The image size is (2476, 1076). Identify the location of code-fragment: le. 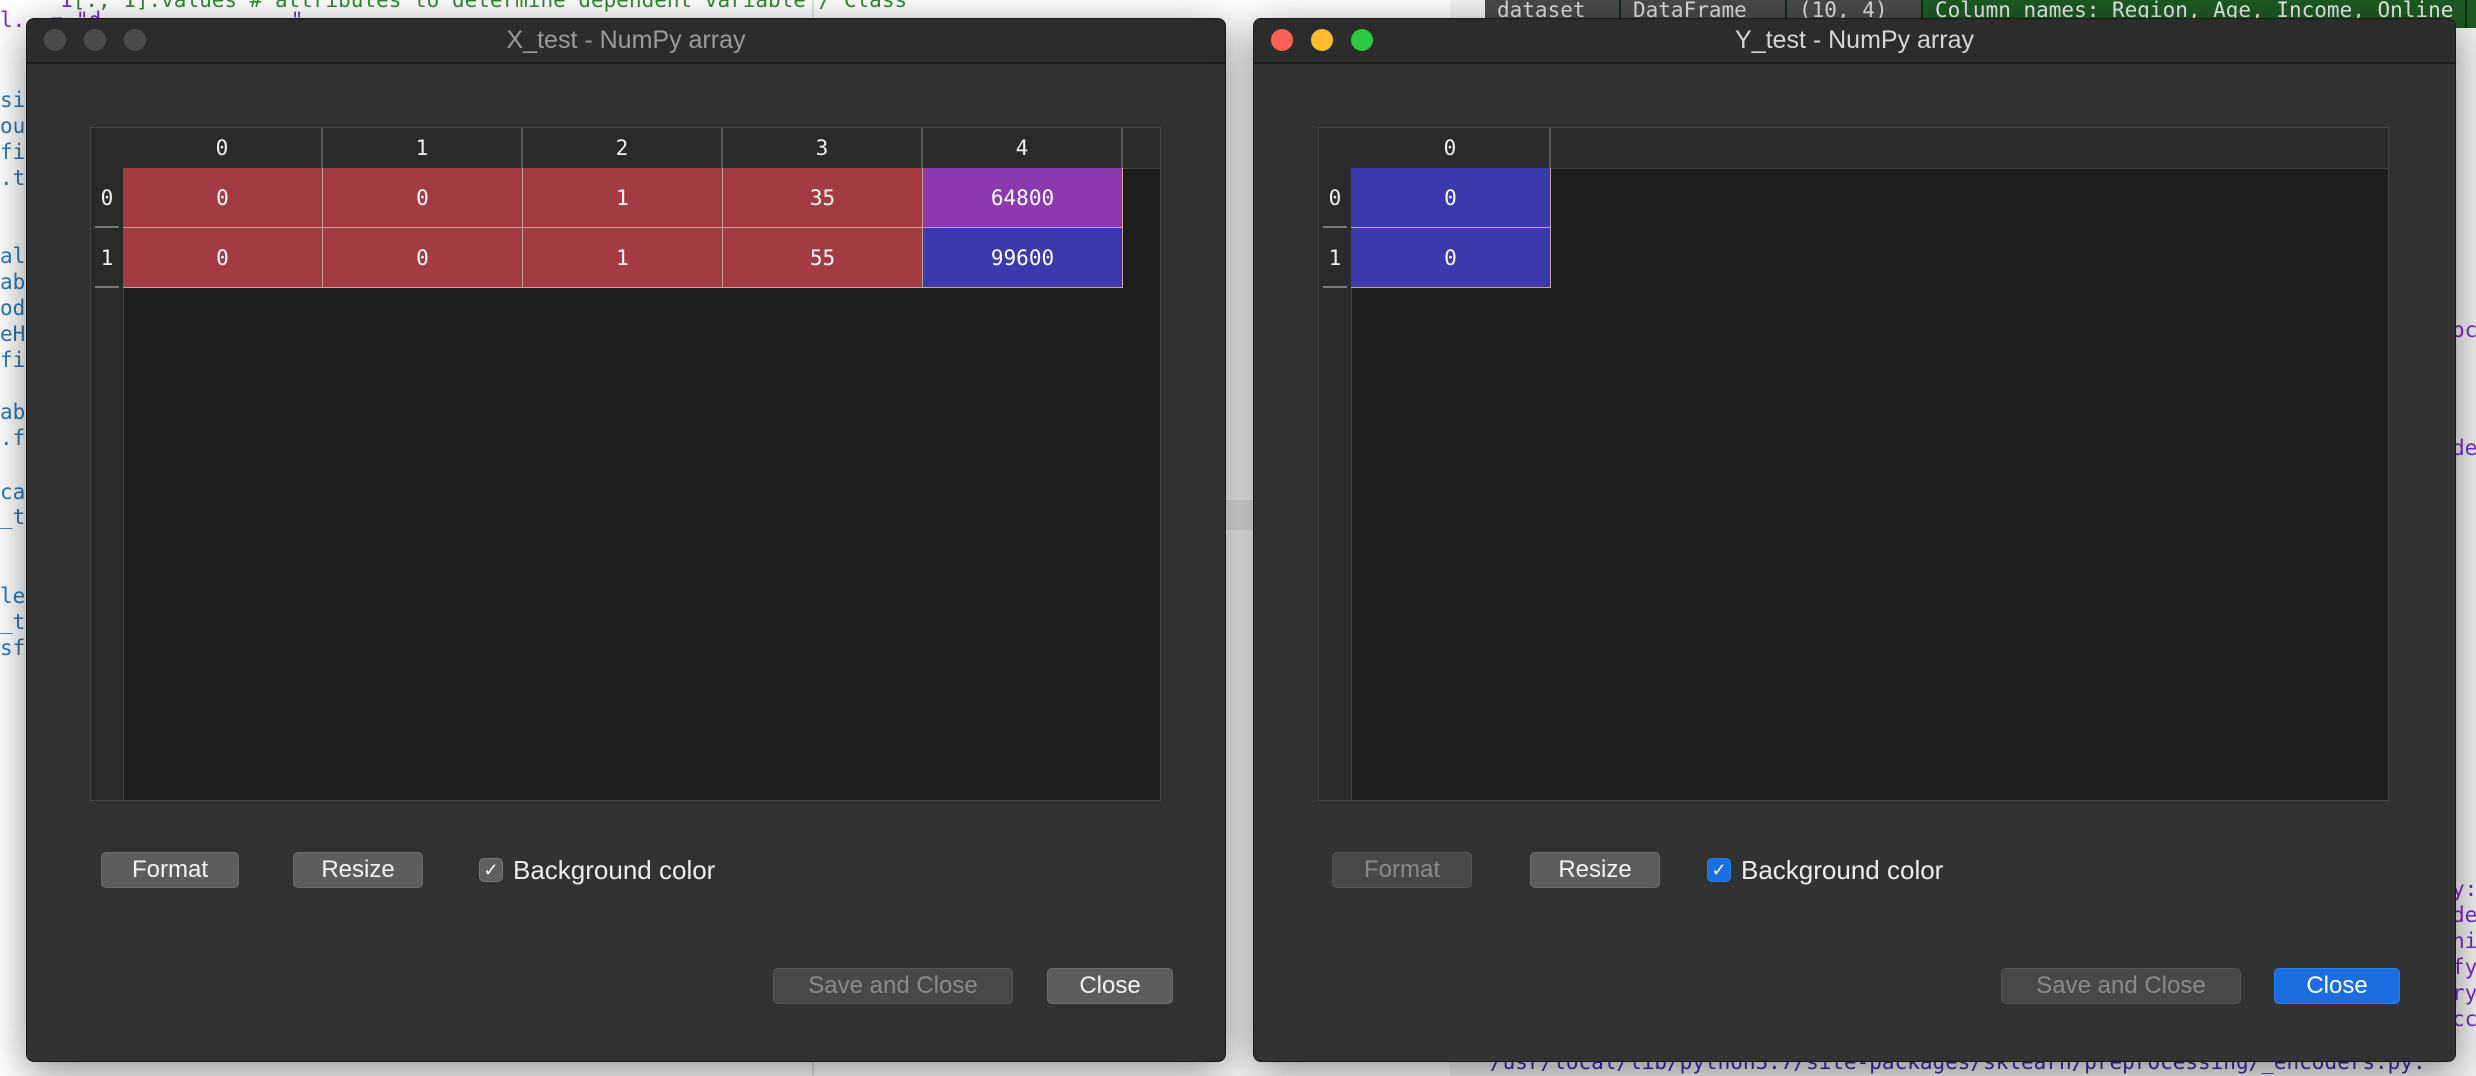
(13, 596).